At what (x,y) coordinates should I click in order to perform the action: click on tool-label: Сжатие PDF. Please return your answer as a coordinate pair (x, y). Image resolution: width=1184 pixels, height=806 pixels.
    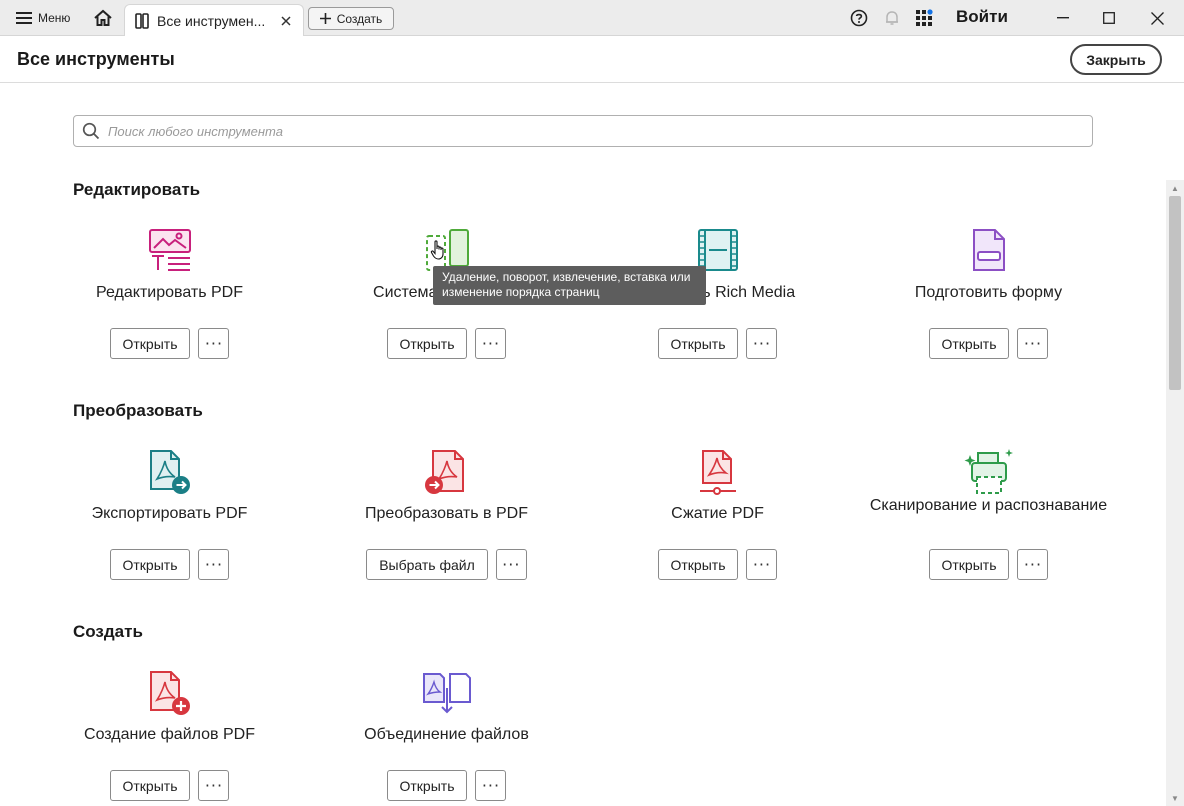
    Looking at the image, I should click on (717, 513).